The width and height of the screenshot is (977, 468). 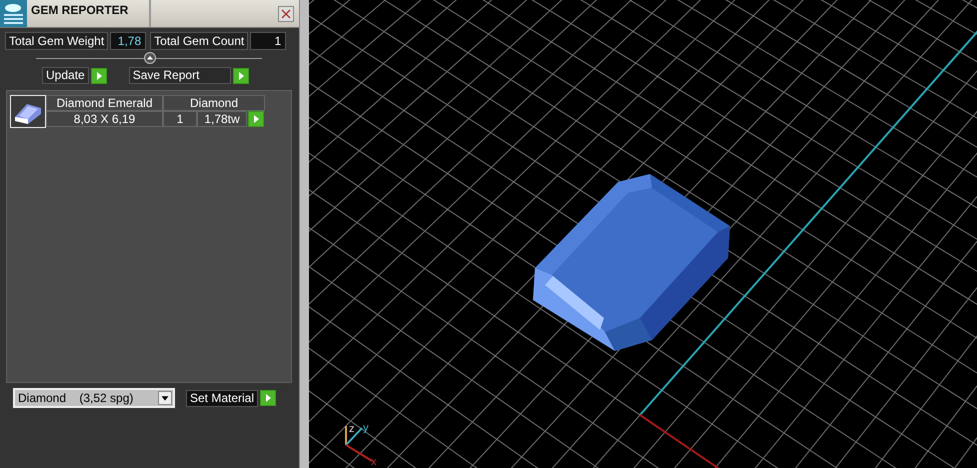 I want to click on stat-label: Total Gem Count, so click(x=199, y=41).